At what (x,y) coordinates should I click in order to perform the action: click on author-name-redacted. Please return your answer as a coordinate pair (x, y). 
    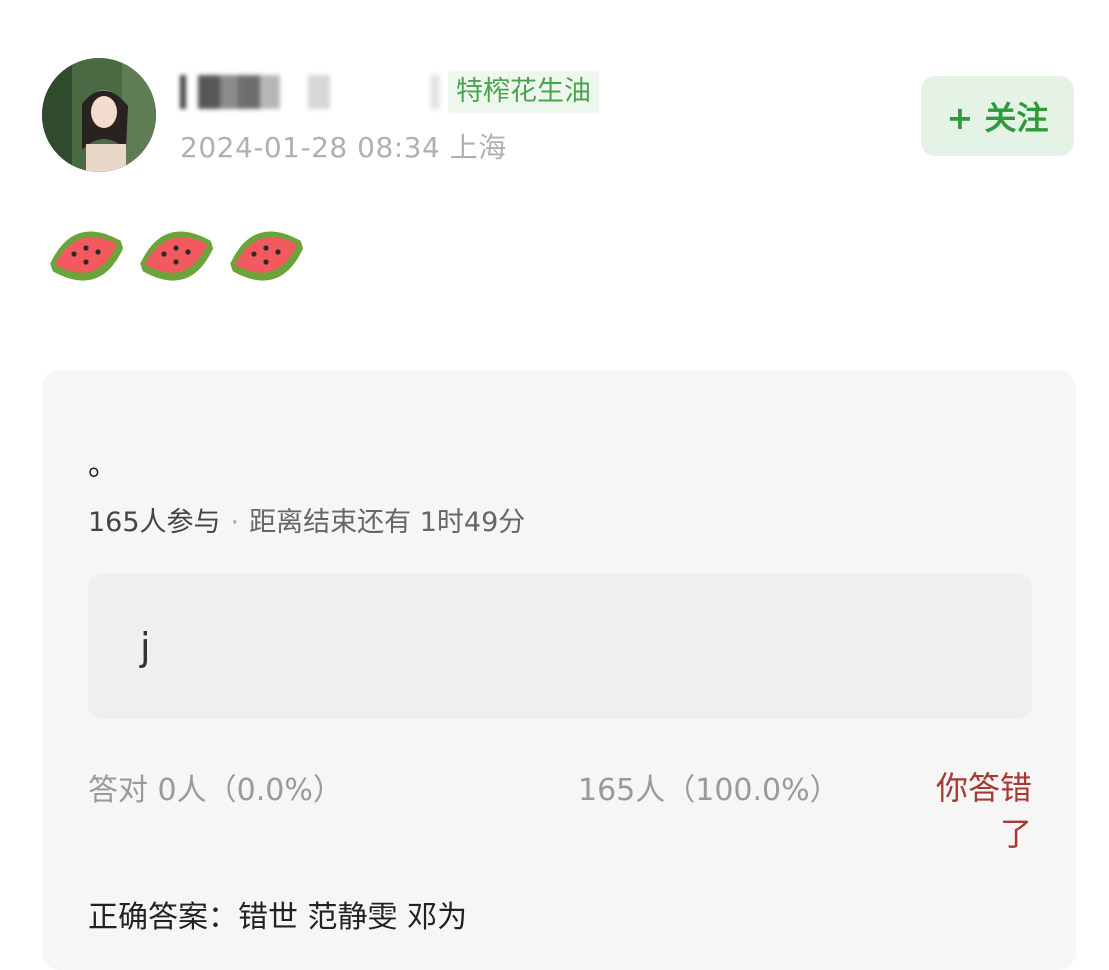
    Looking at the image, I should click on (310, 92).